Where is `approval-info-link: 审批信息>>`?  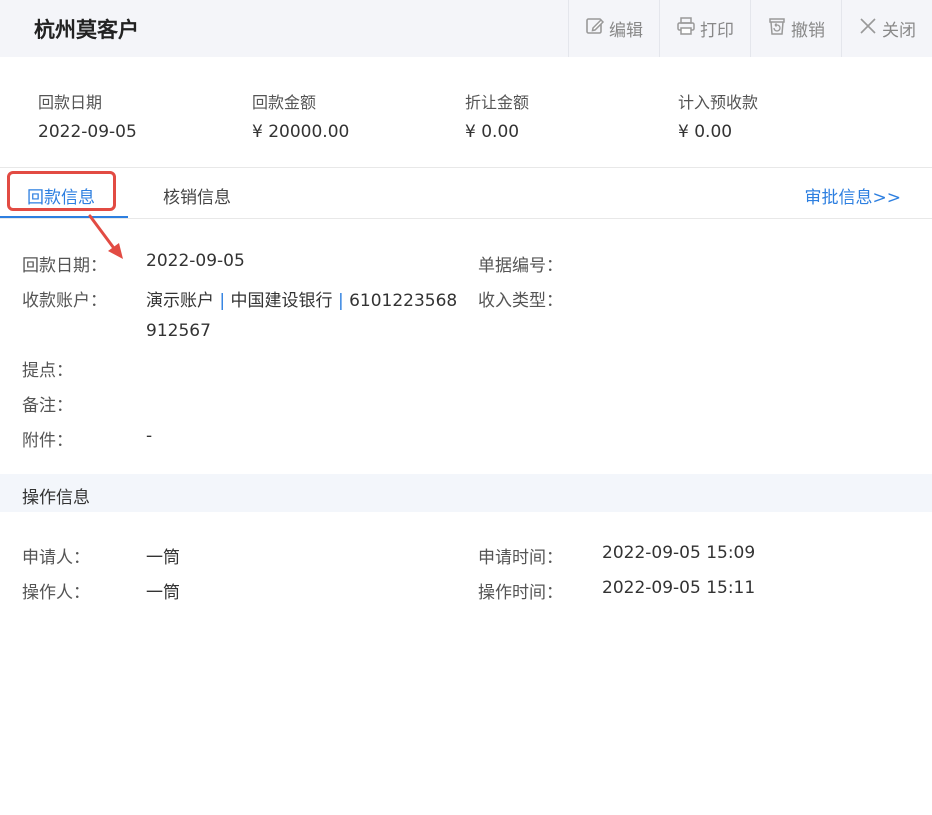 approval-info-link: 审批信息>> is located at coordinates (853, 195).